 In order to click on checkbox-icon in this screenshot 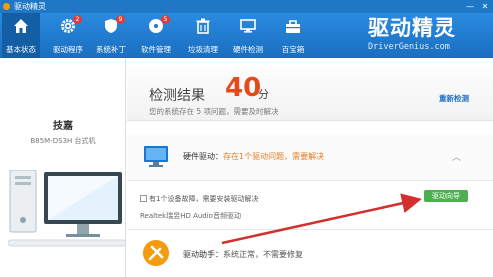, I will do `click(143, 198)`.